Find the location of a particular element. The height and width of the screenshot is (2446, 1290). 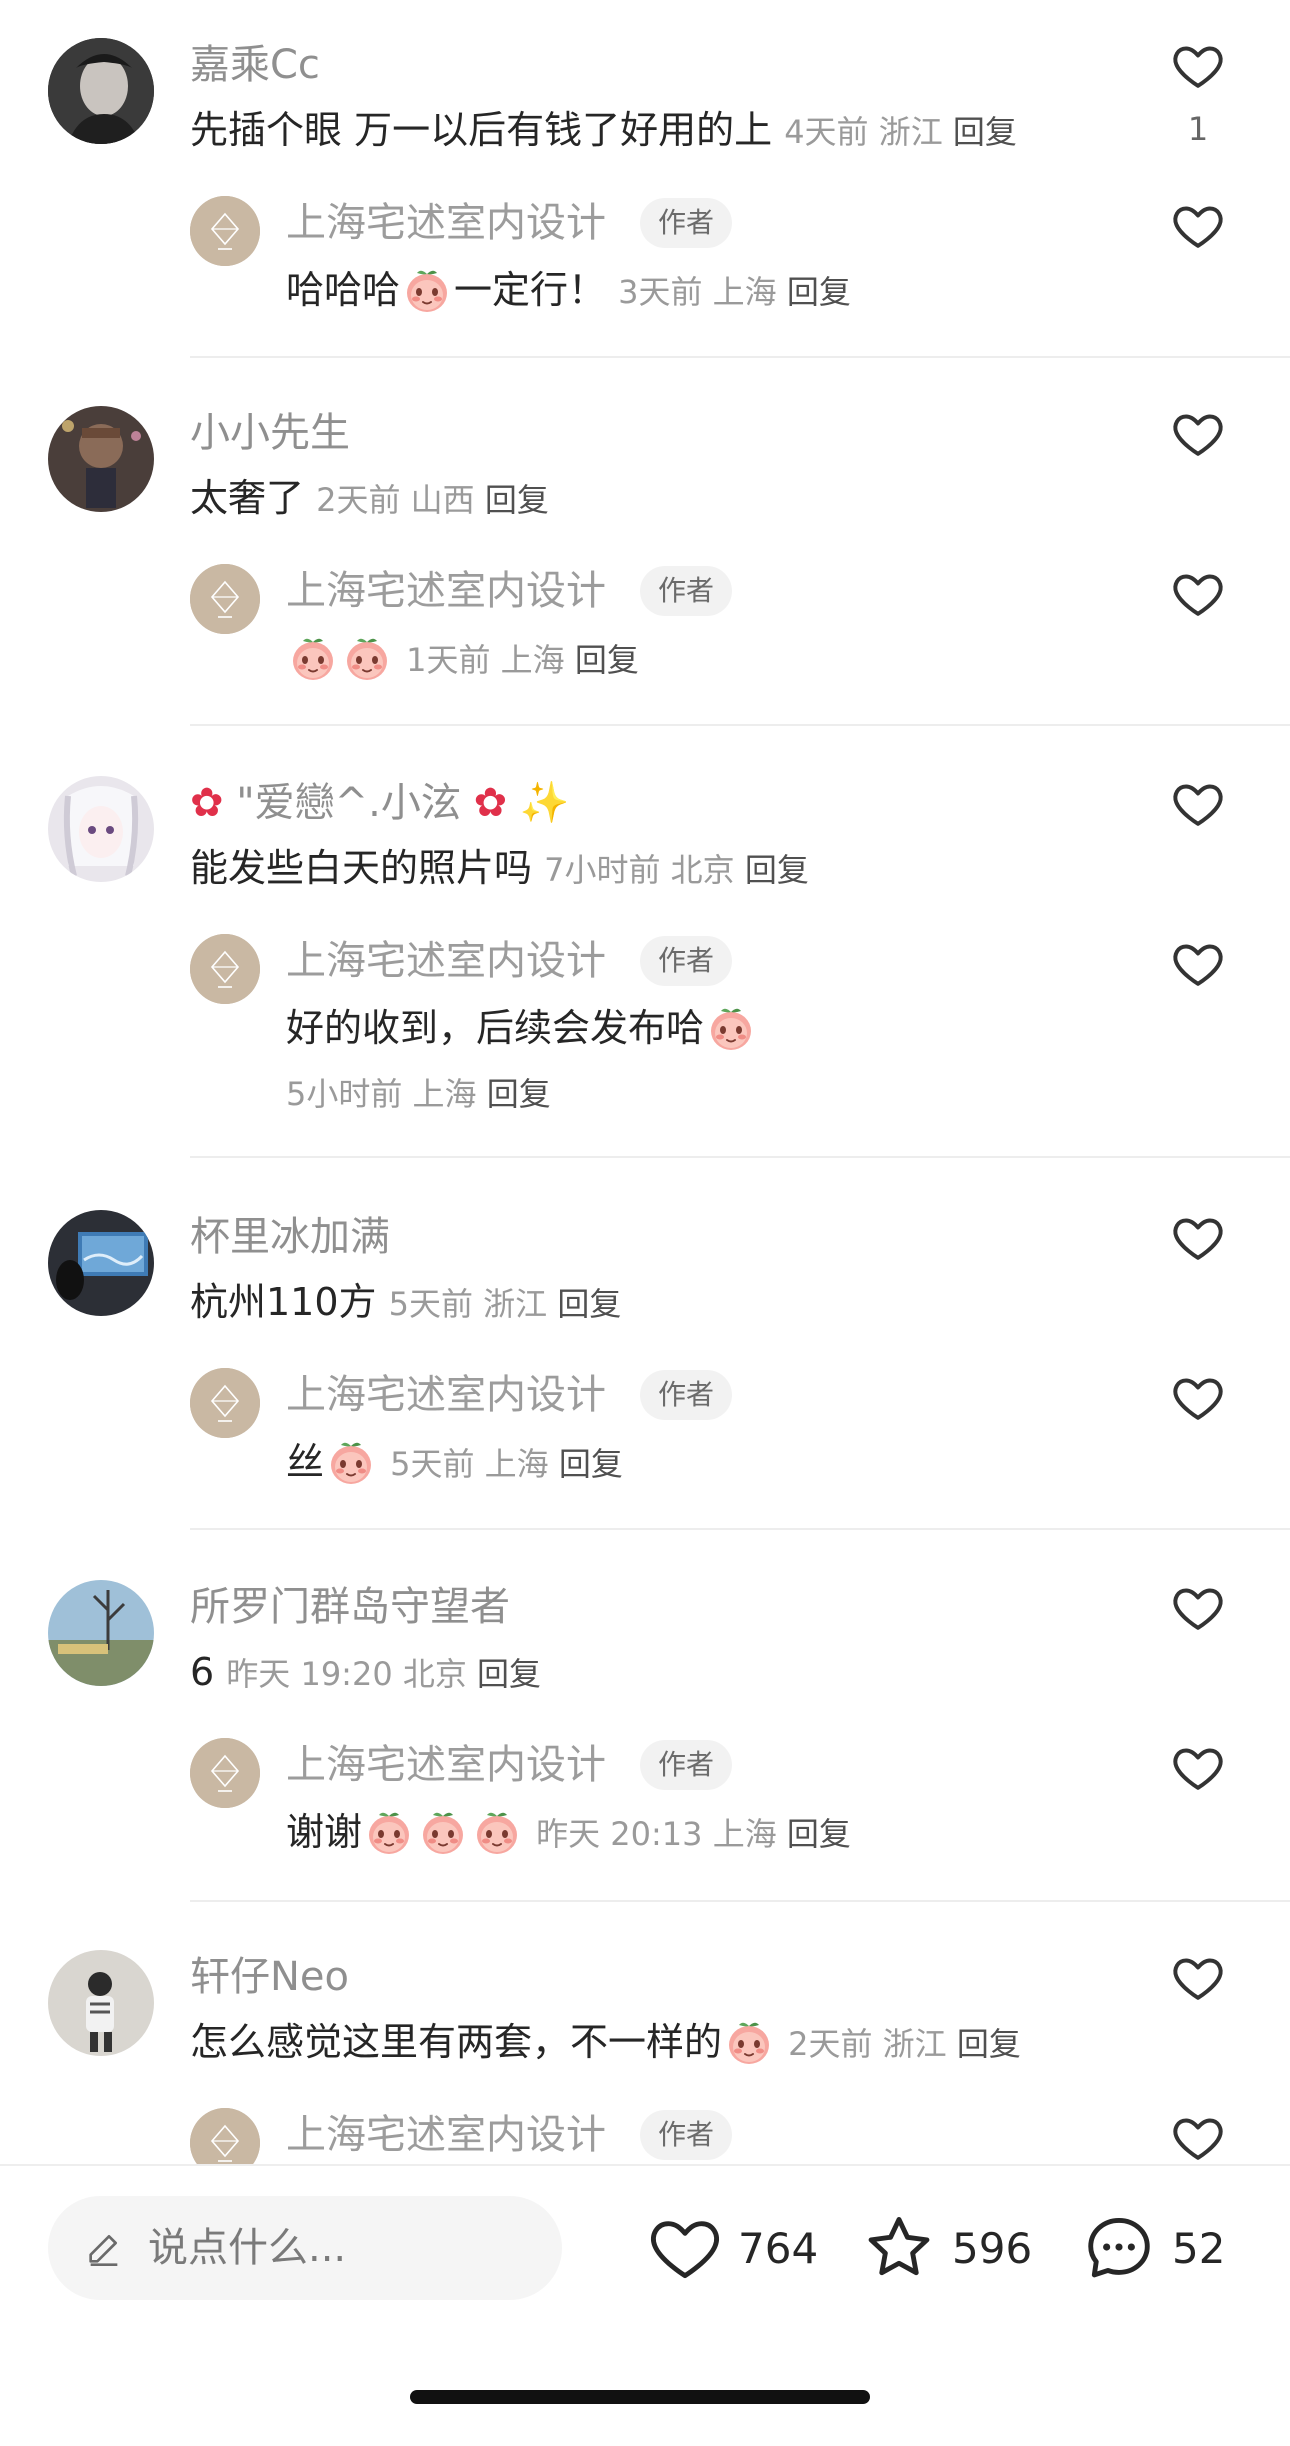

comment-username: ✿ "爱戀^.小泫 ✿ ✨ is located at coordinates (380, 803).